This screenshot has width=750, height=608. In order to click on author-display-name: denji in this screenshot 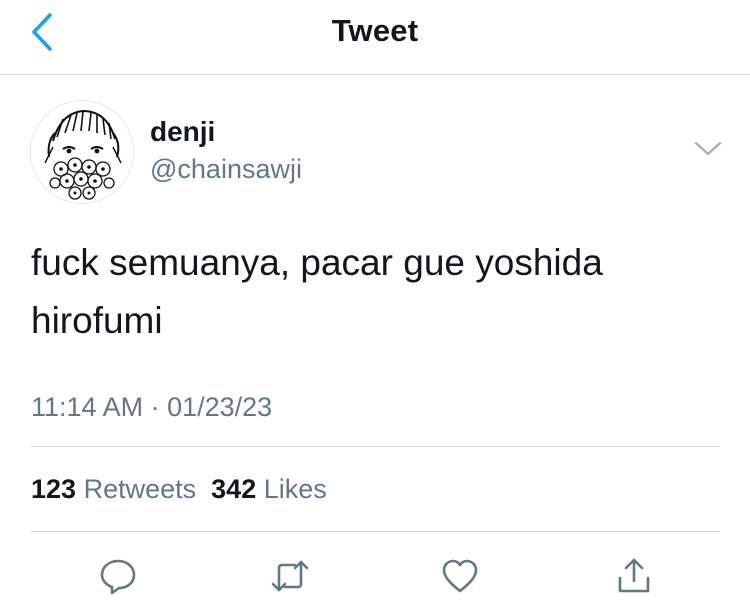, I will do `click(182, 132)`.